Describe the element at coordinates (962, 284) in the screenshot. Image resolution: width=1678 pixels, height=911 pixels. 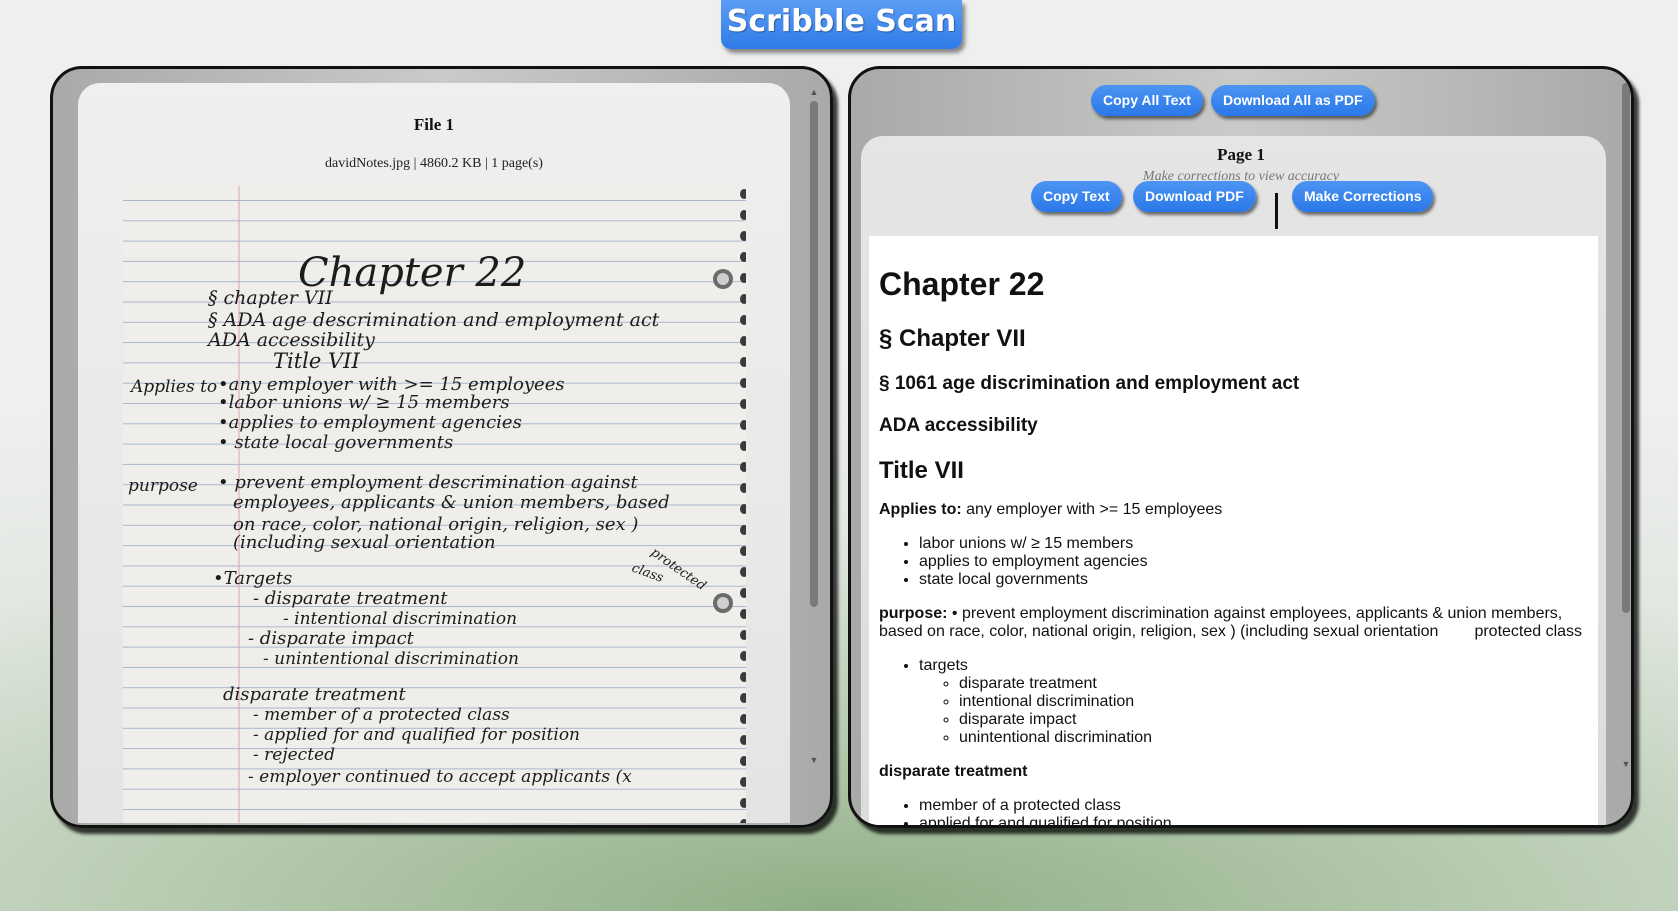
I see `doc-heading-chapter: Chapter 22` at that location.